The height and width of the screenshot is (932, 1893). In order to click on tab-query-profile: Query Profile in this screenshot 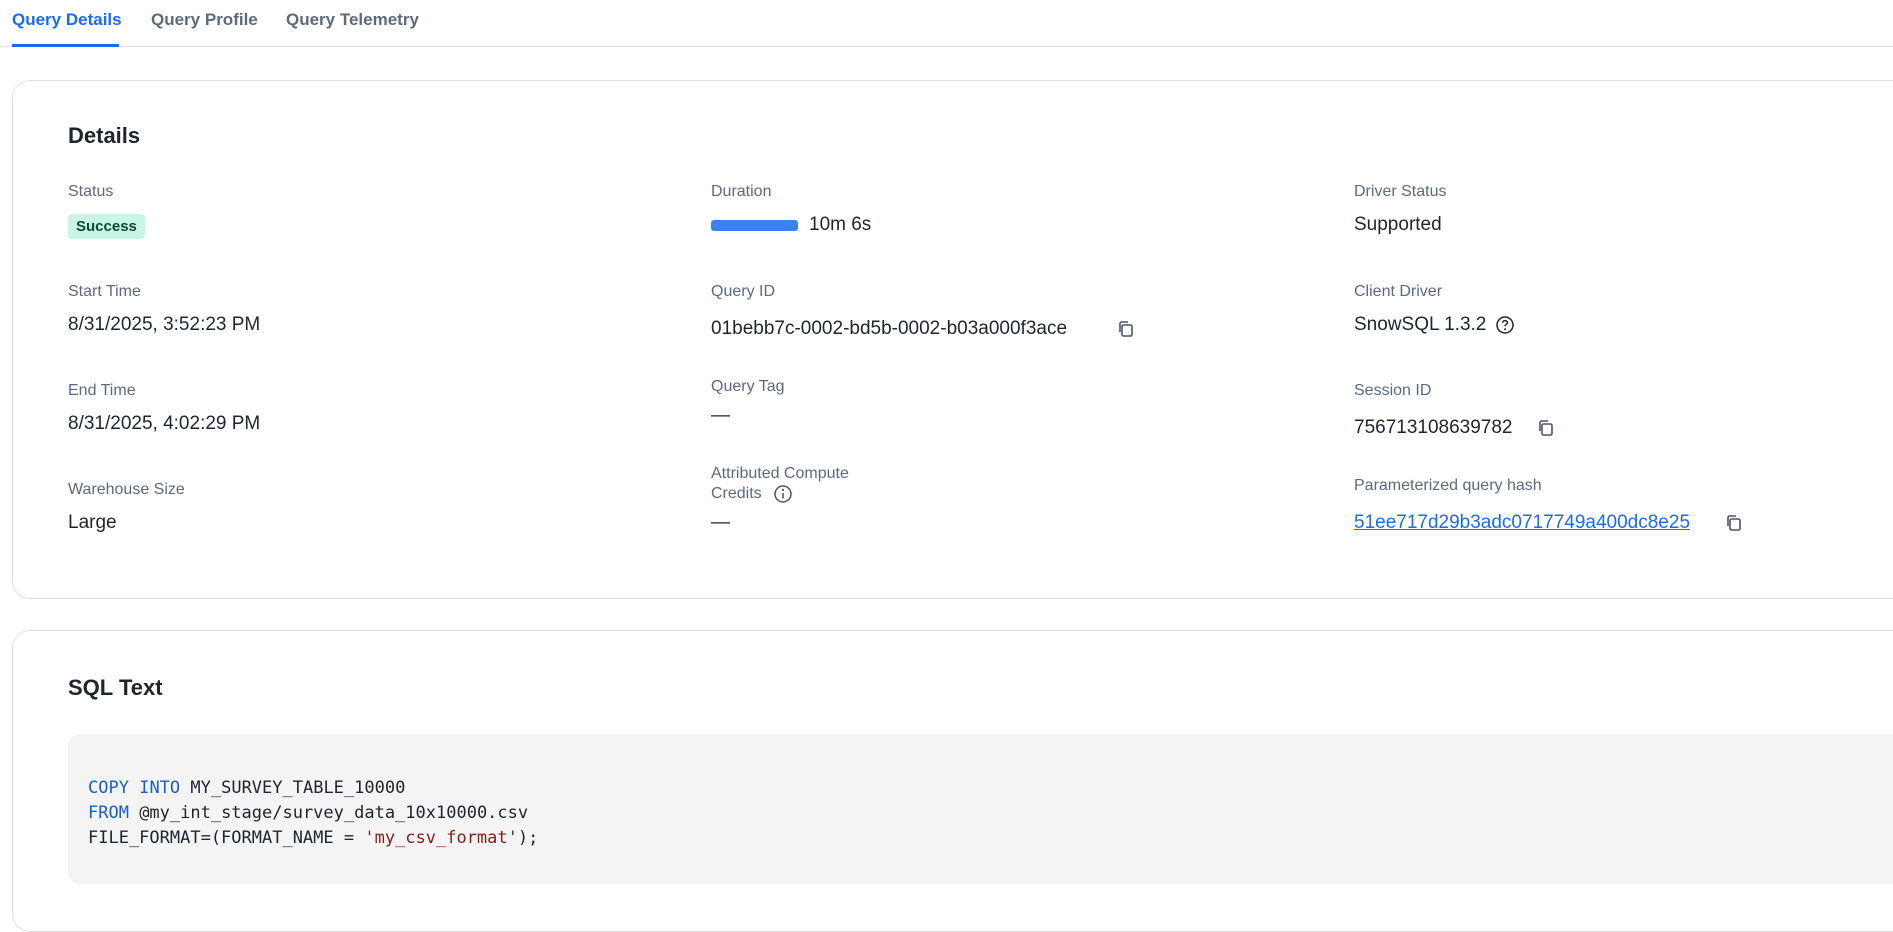, I will do `click(204, 20)`.